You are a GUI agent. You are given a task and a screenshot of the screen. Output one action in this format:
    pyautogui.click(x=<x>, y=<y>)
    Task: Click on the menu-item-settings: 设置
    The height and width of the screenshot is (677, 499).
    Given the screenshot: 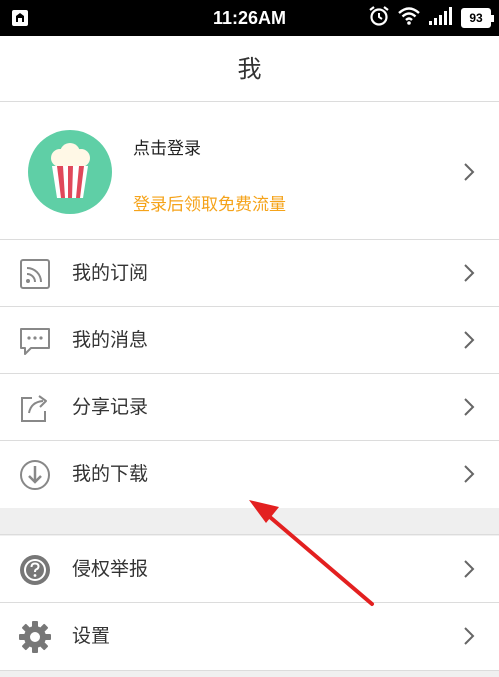 What is the action you would take?
    pyautogui.click(x=249, y=636)
    